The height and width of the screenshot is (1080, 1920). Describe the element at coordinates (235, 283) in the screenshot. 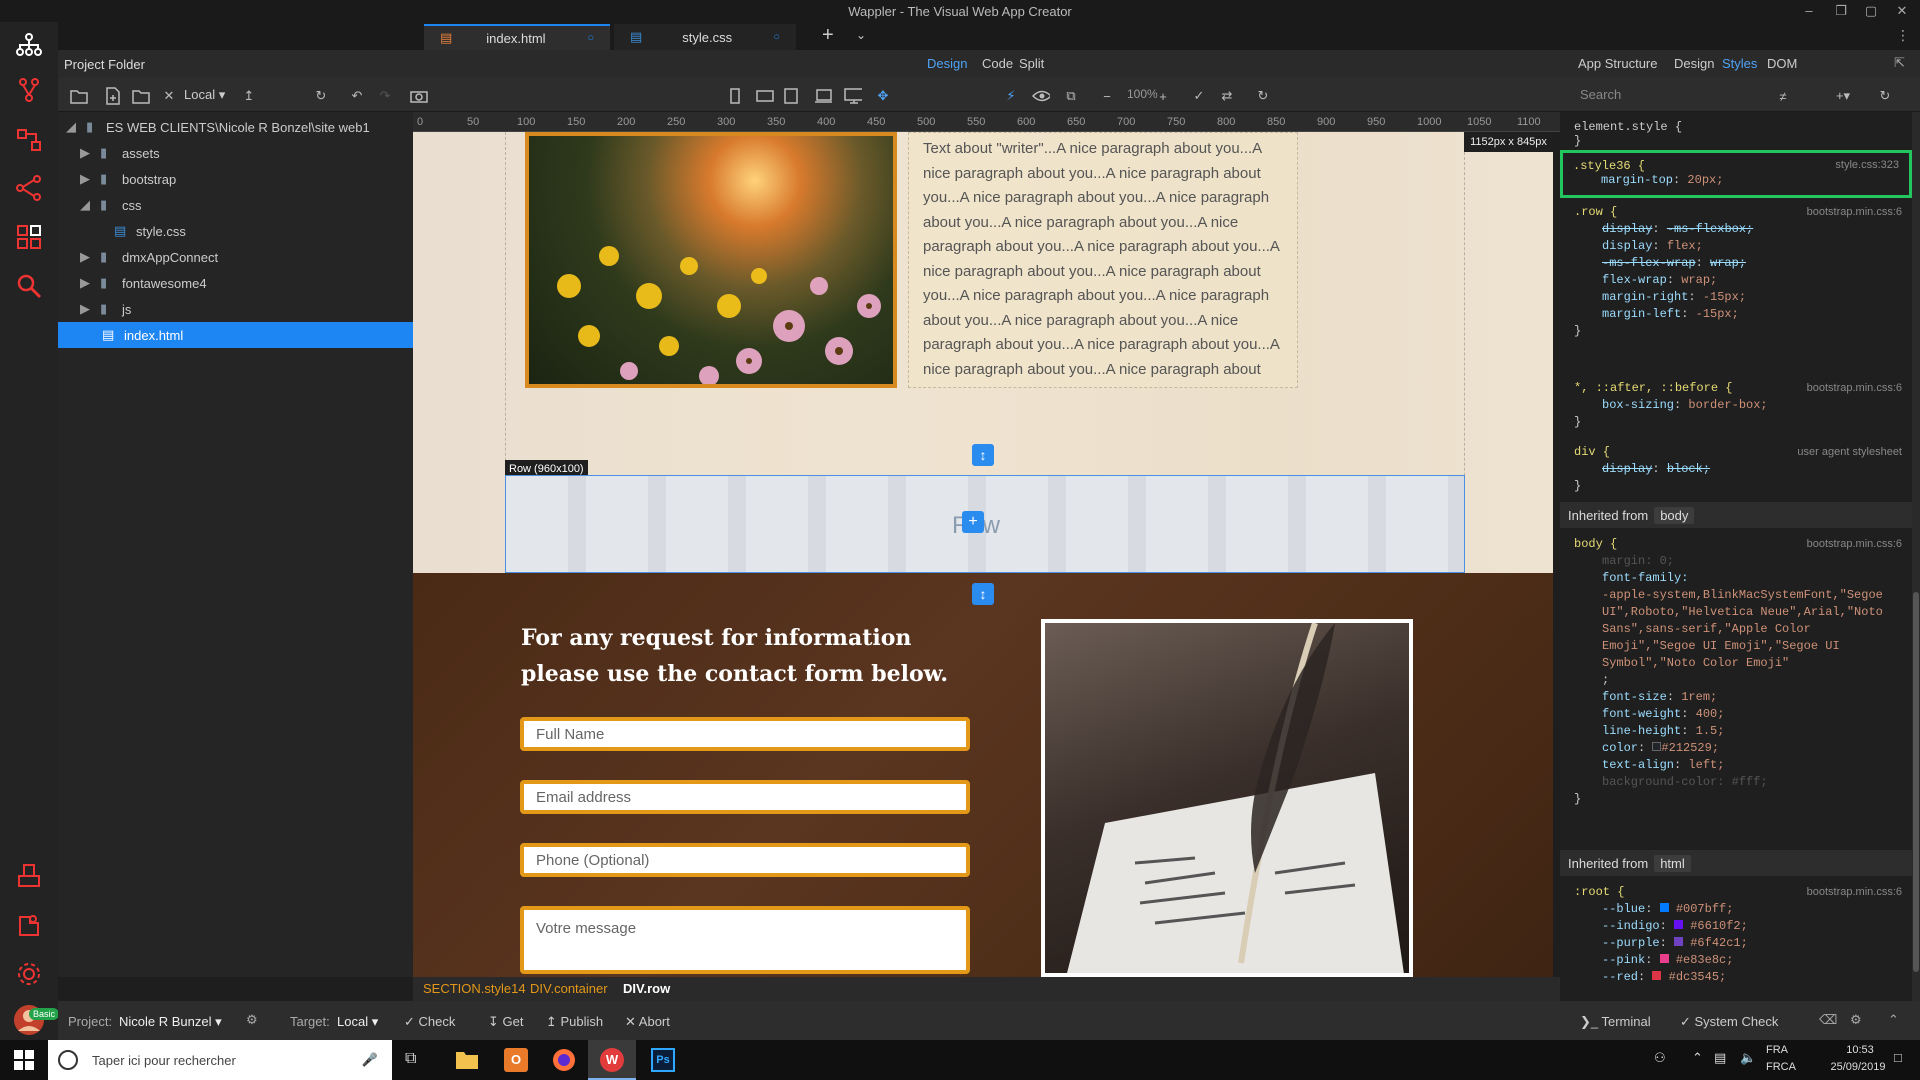

I see `tree-item-fontawesome4: ▶ ▮ fontawesome4` at that location.